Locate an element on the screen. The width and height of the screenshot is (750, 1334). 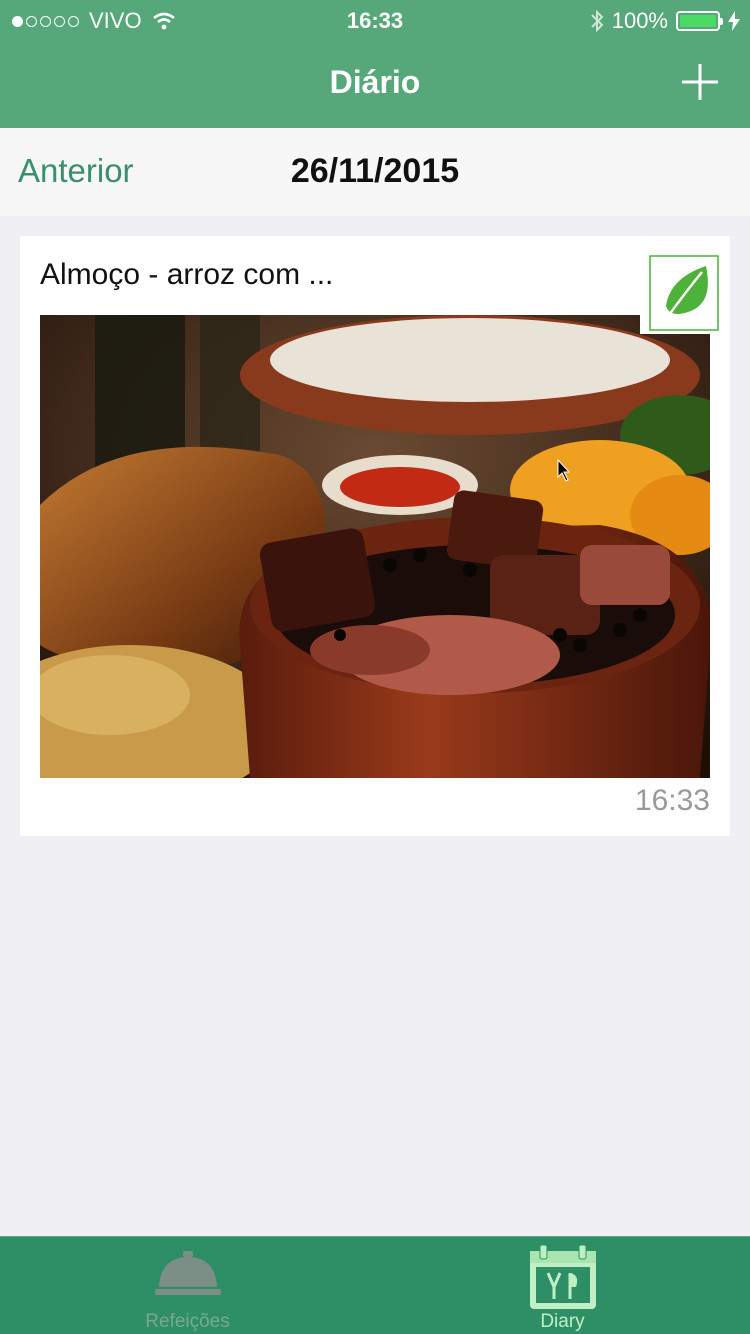
top-bar: VIVO 16:33 100% Diário is located at coordinates (375, 64).